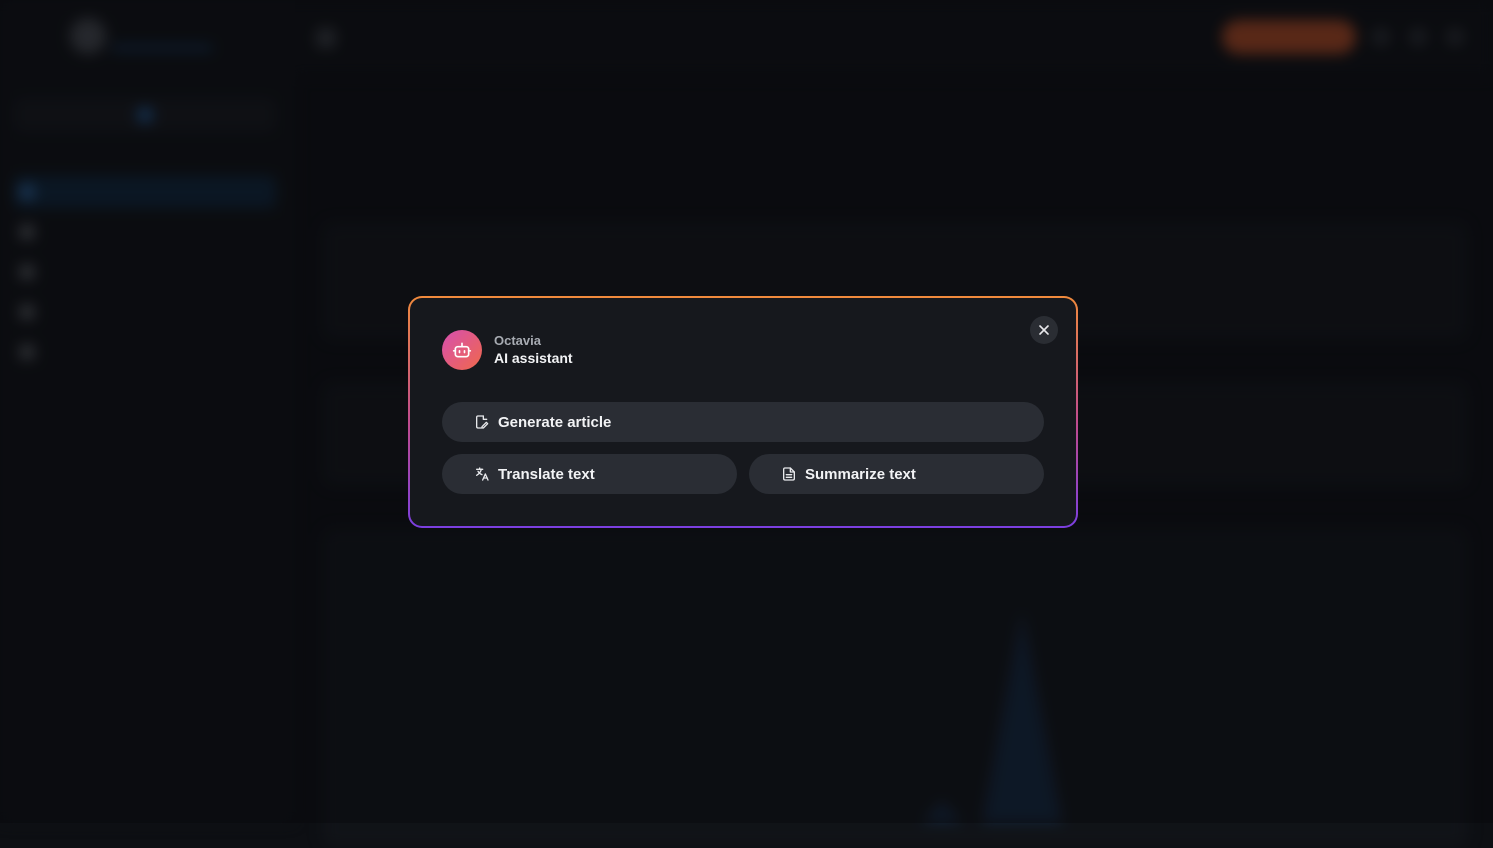  What do you see at coordinates (482, 474) in the screenshot?
I see `translate-icon` at bounding box center [482, 474].